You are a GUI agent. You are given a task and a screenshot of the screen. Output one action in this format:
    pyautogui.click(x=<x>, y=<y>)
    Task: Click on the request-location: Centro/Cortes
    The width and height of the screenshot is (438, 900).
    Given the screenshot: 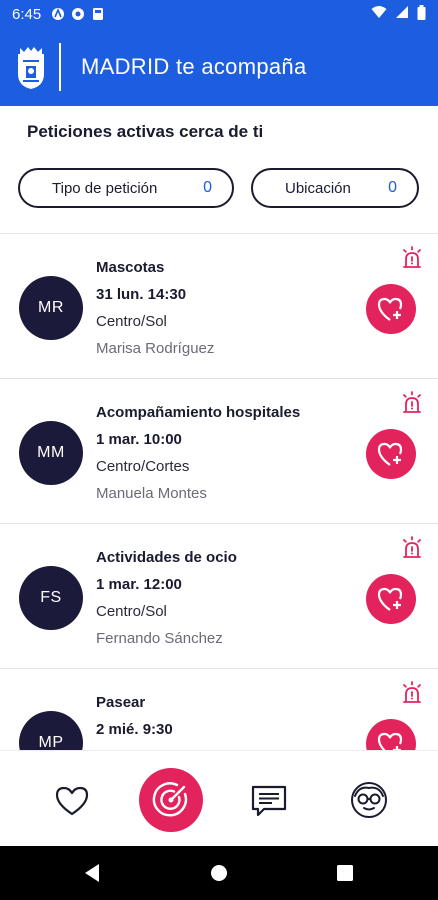 What is the action you would take?
    pyautogui.click(x=143, y=466)
    